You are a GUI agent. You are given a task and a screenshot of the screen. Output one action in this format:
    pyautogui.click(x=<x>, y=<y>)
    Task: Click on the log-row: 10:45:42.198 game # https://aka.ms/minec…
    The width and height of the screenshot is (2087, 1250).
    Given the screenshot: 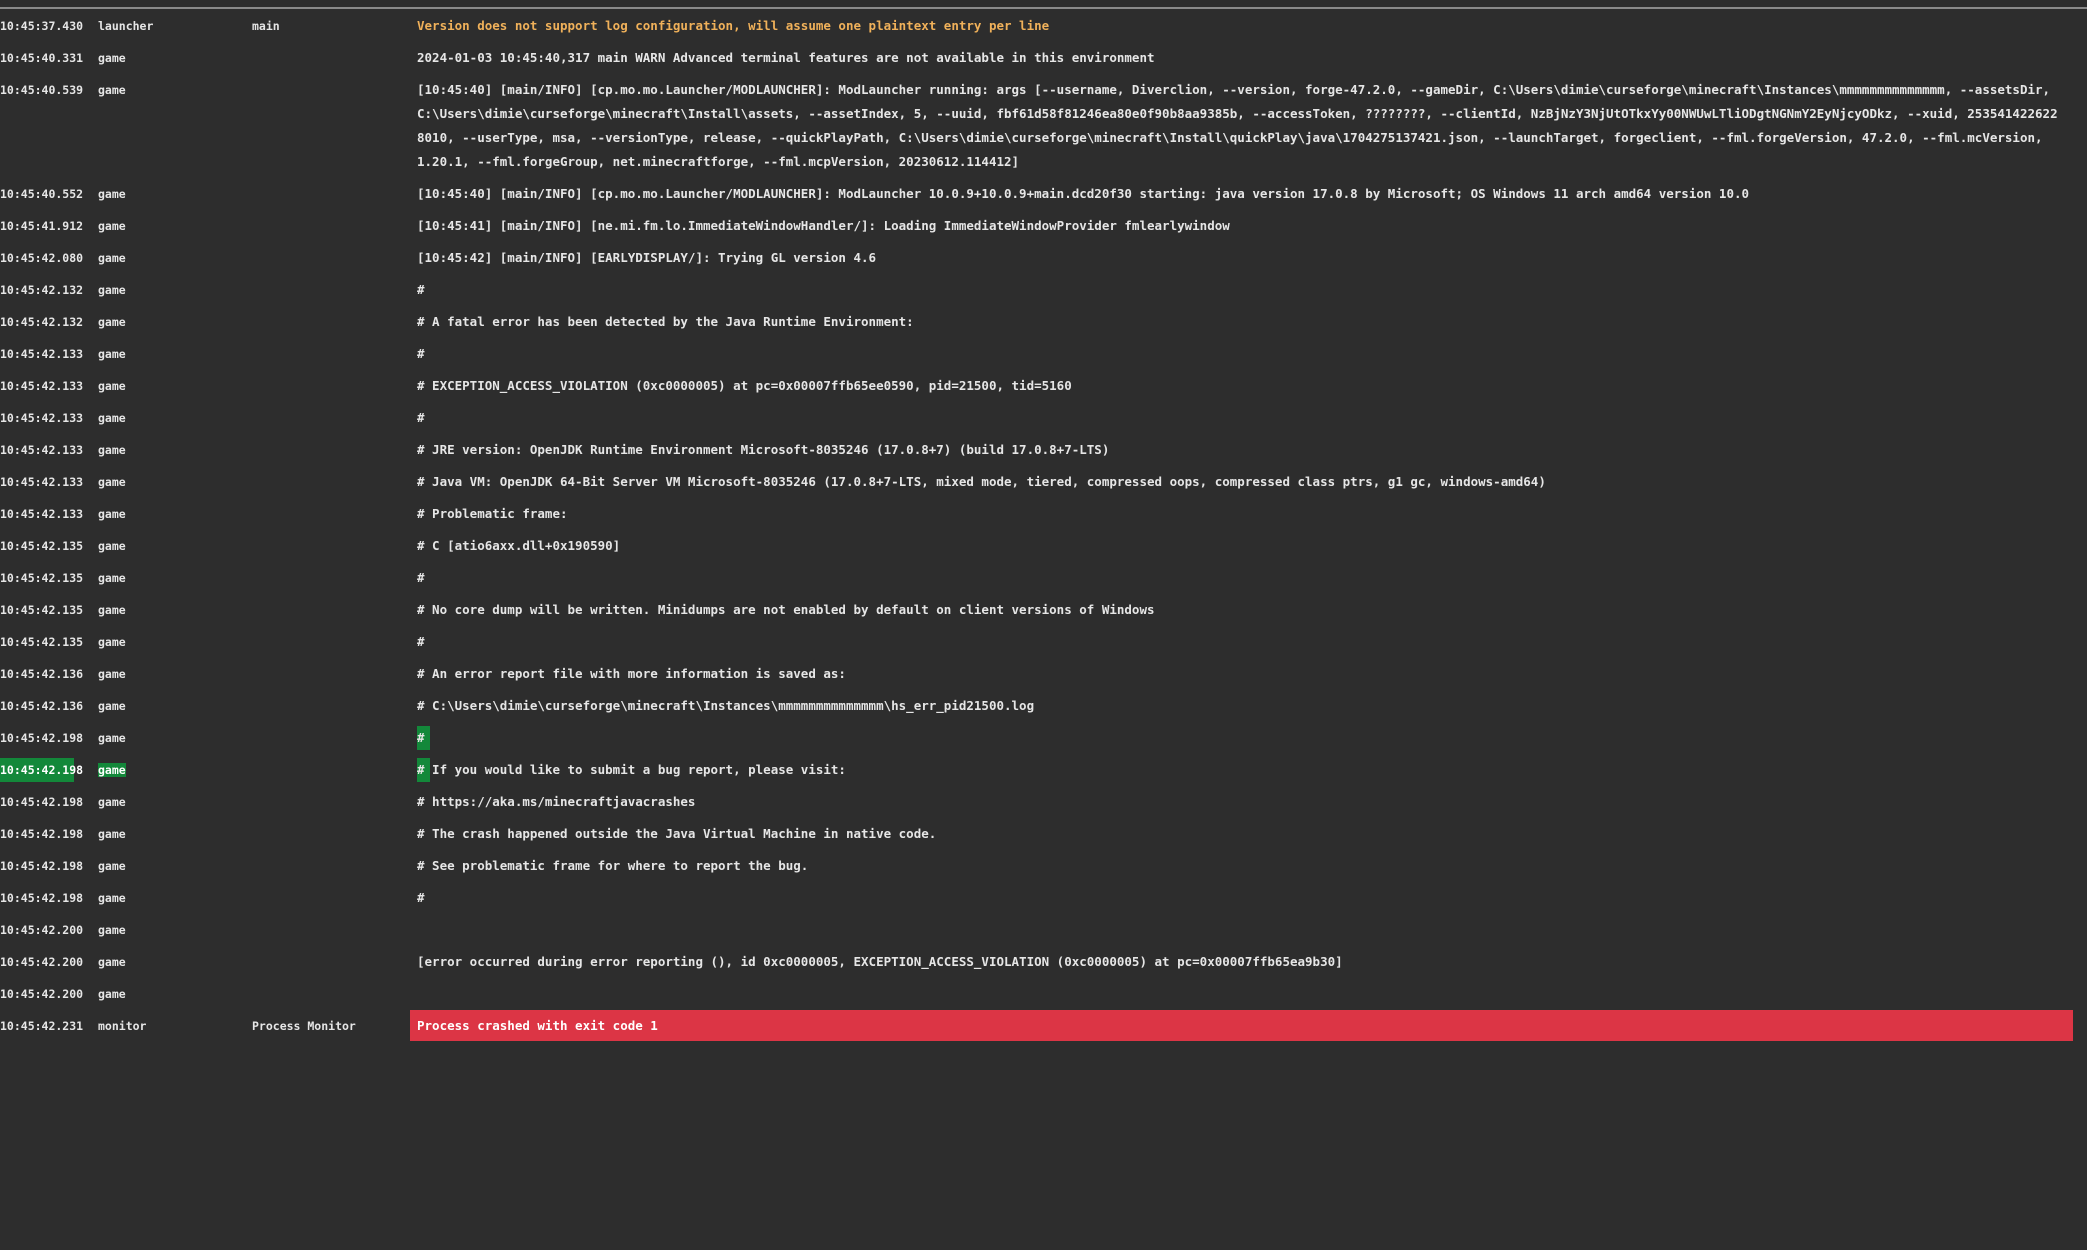 What is the action you would take?
    pyautogui.click(x=1043, y=802)
    